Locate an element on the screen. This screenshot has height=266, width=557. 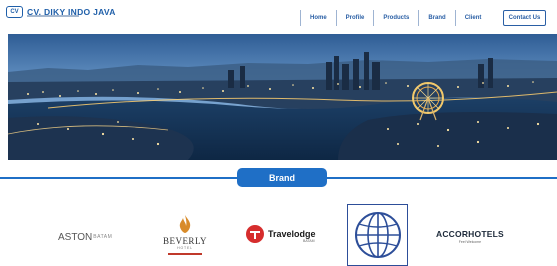
company-logo: CV CV. DIKY INDO JAVA is located at coordinates (61, 12).